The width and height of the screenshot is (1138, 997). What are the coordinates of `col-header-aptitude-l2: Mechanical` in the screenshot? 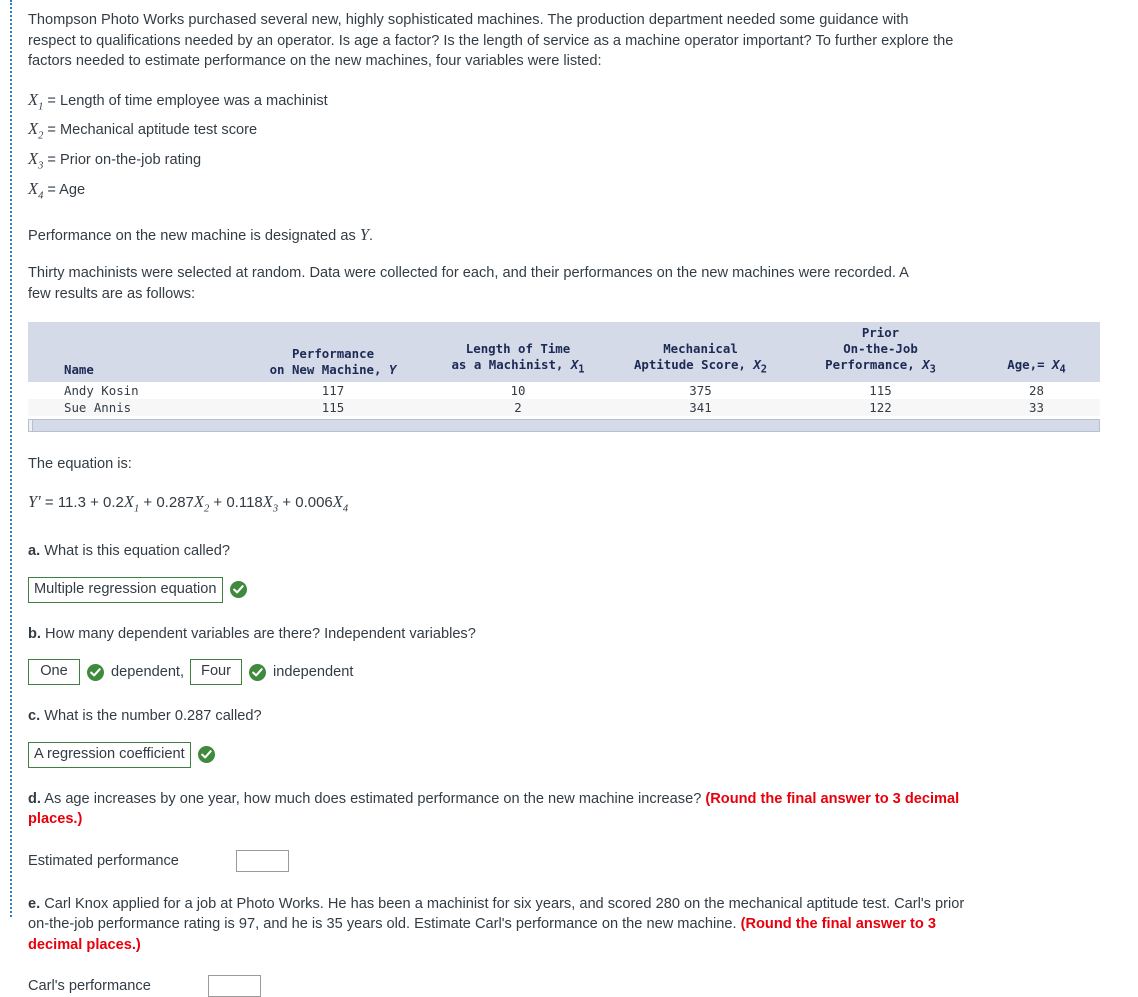 It's located at (700, 349).